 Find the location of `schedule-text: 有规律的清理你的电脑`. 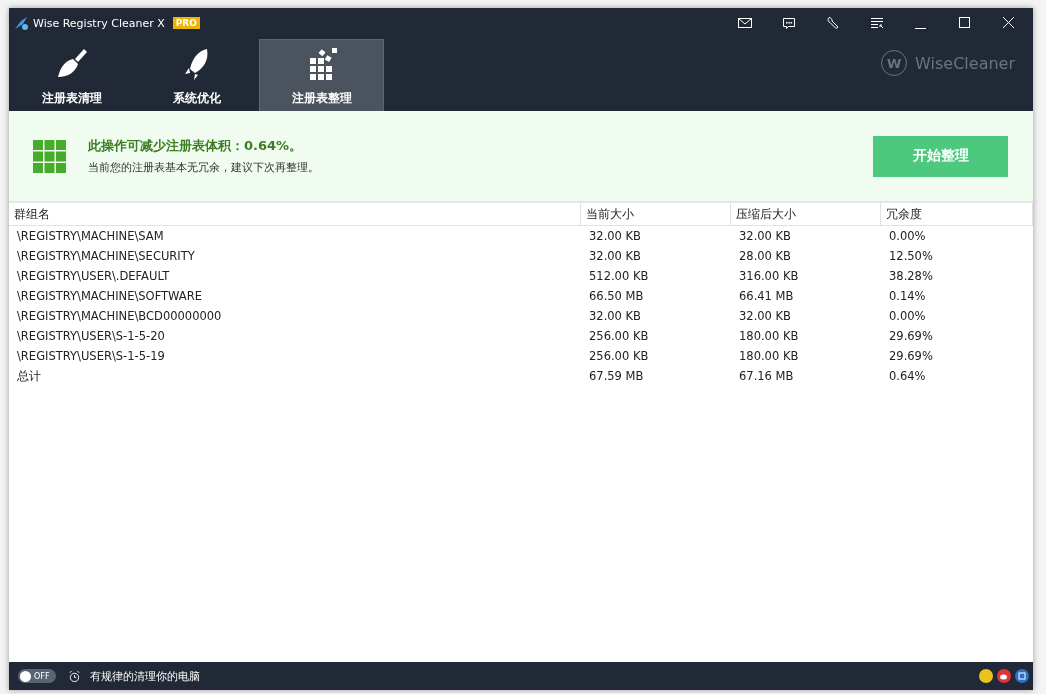

schedule-text: 有规律的清理你的电脑 is located at coordinates (145, 676).